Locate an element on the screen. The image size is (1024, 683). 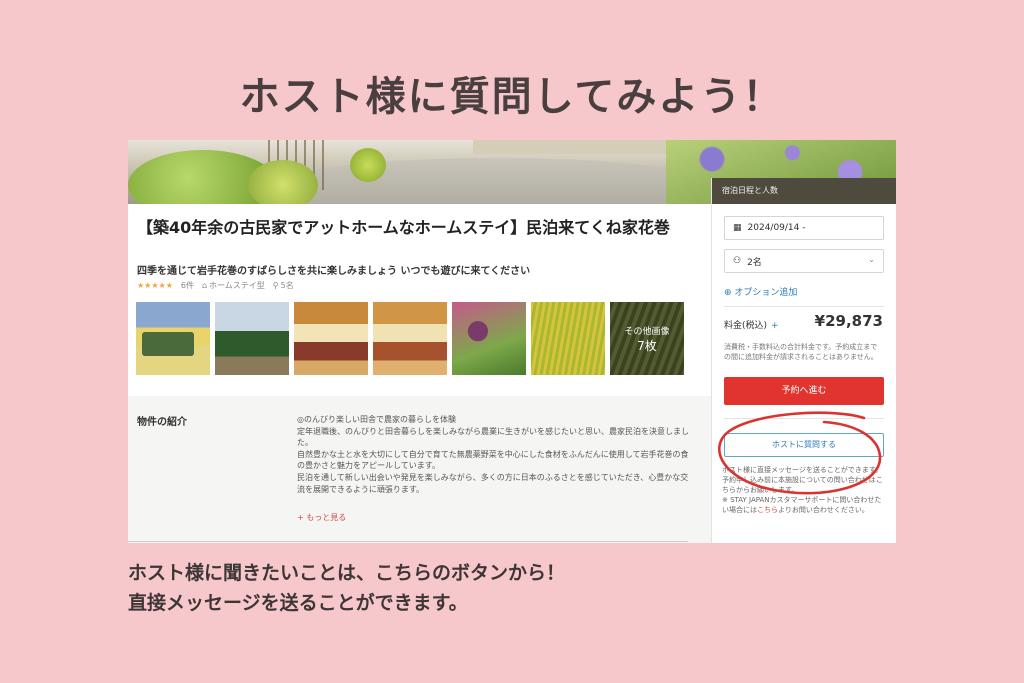
intro-heading: 物件の紹介 is located at coordinates (162, 422).